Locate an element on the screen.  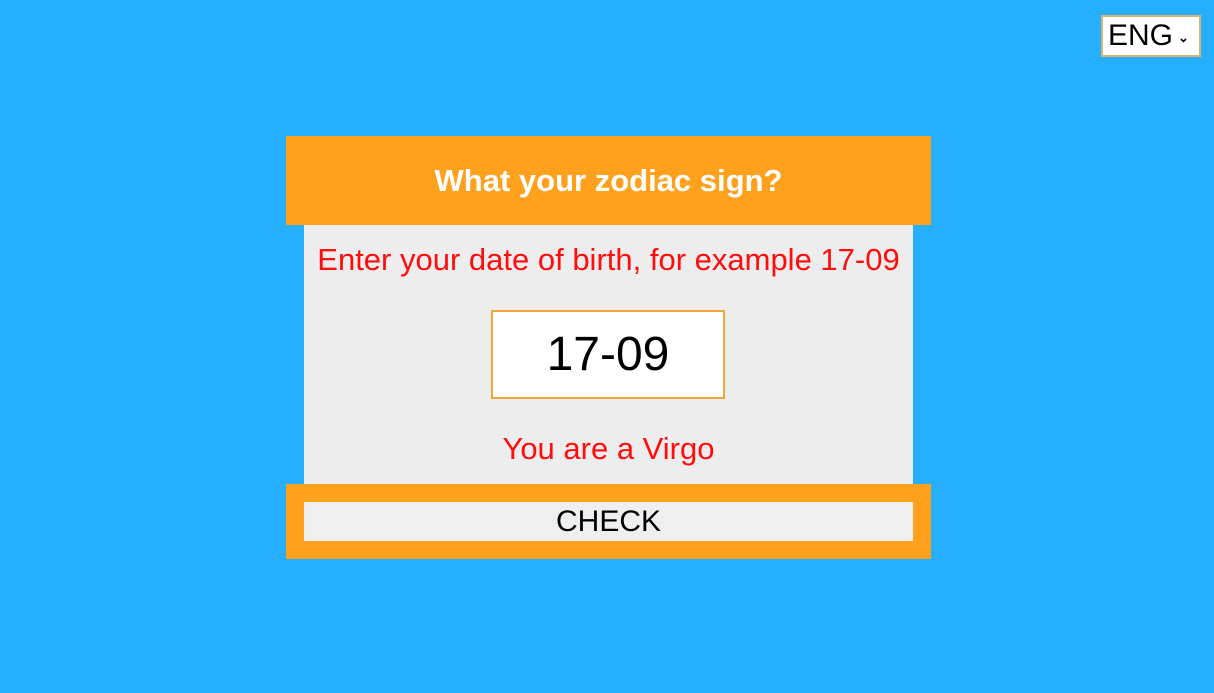
language-select: ENG ⌄ is located at coordinates (1151, 36).